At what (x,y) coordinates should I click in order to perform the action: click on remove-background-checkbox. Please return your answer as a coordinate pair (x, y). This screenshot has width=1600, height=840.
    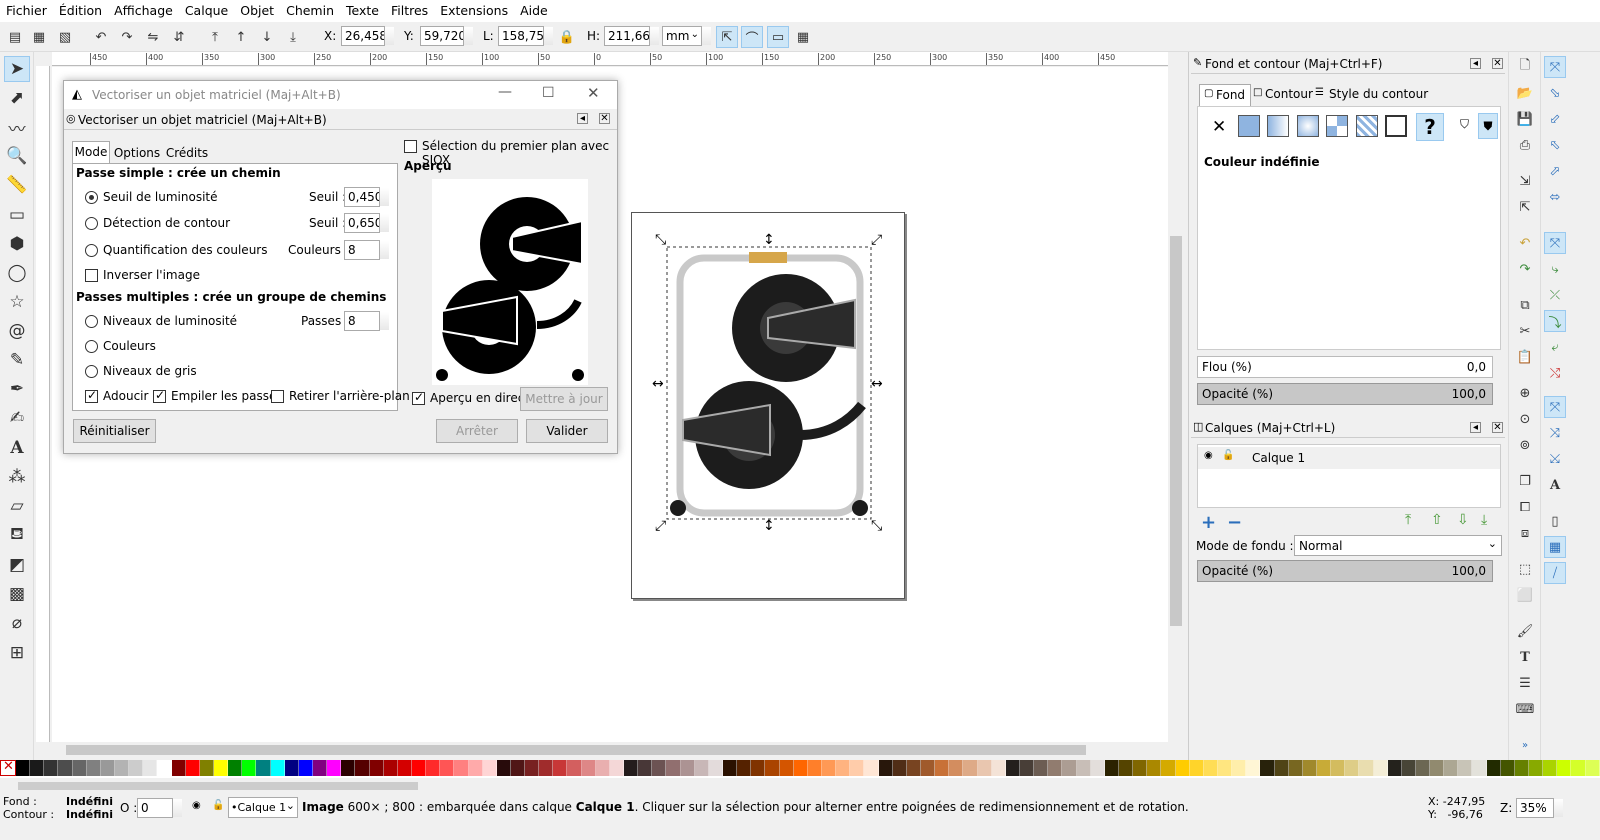
    Looking at the image, I should click on (277, 396).